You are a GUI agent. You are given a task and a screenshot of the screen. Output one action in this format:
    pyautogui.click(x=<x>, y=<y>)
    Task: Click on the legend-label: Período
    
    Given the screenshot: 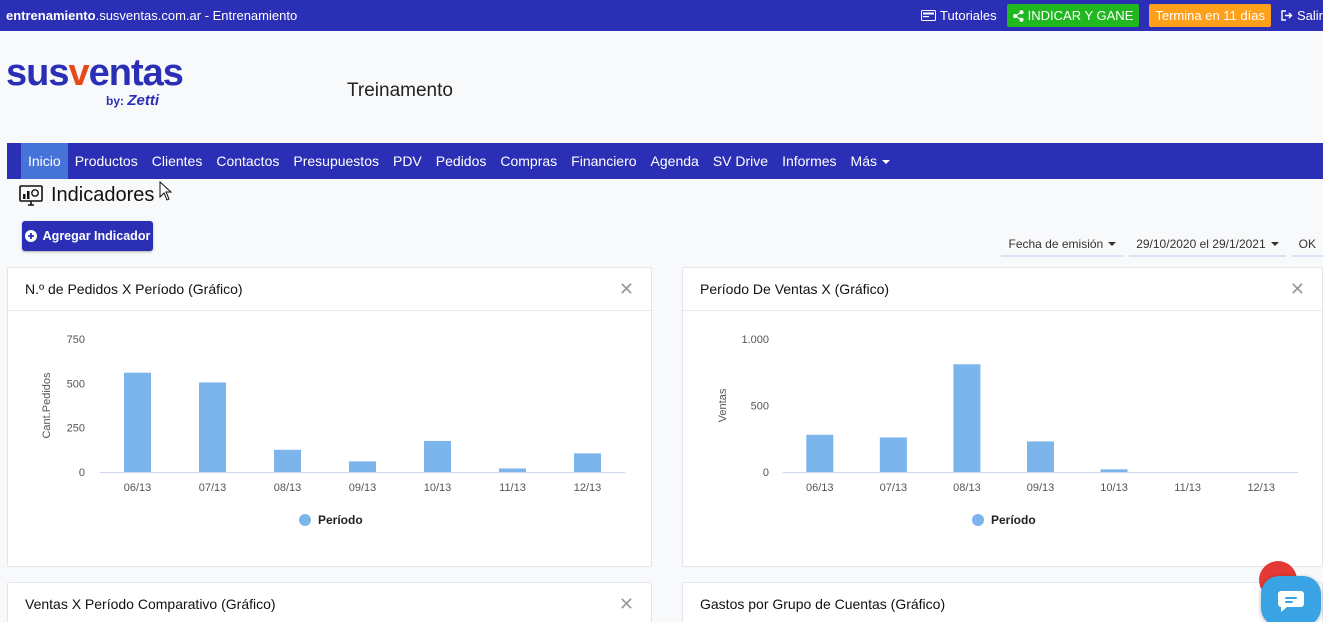 What is the action you would take?
    pyautogui.click(x=1013, y=520)
    